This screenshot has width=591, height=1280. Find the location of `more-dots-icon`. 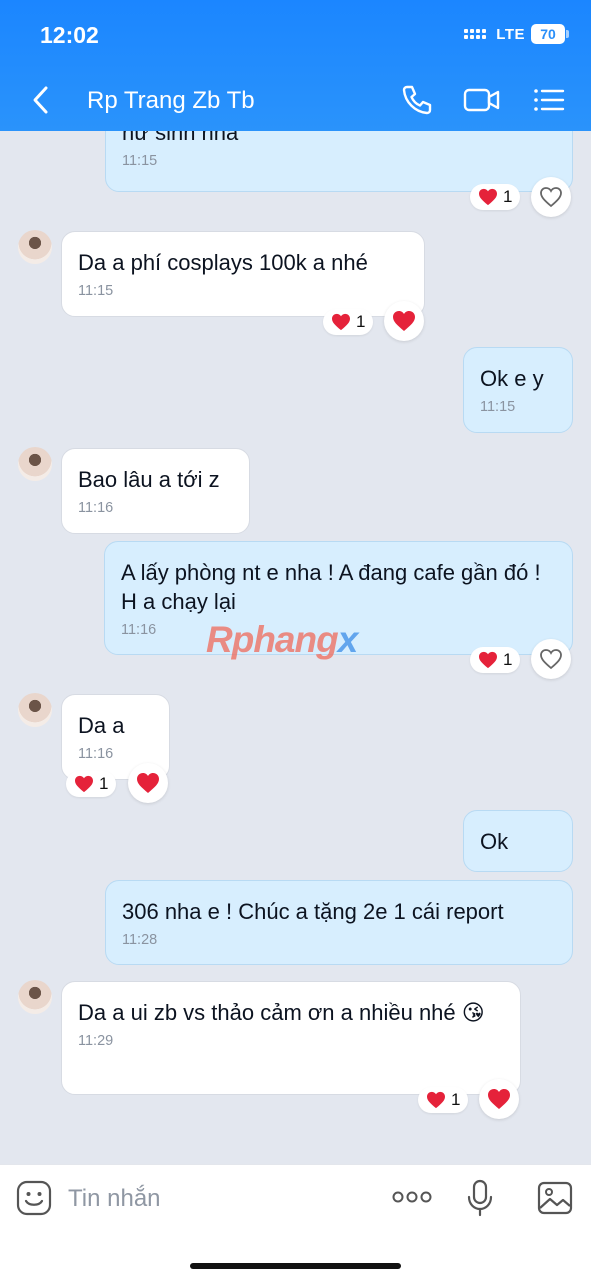

more-dots-icon is located at coordinates (412, 1197).